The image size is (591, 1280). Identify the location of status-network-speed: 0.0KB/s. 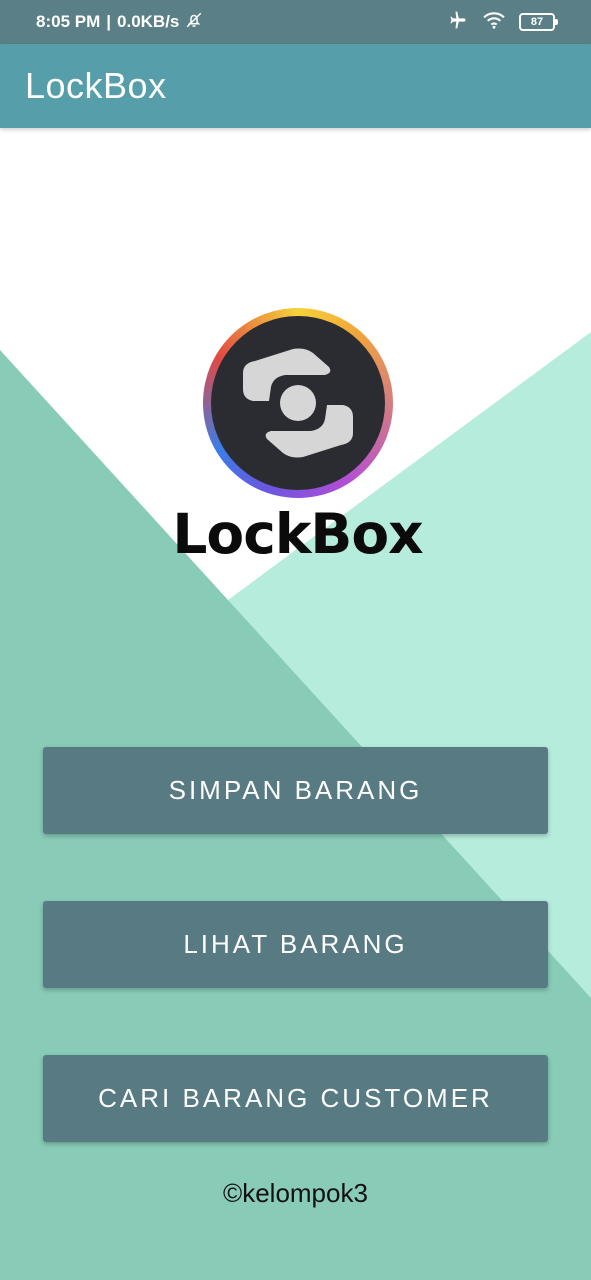
(148, 21).